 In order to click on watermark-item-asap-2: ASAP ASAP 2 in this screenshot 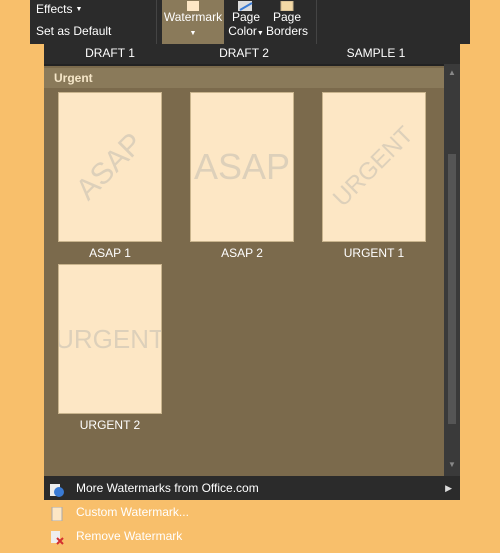, I will do `click(242, 176)`.